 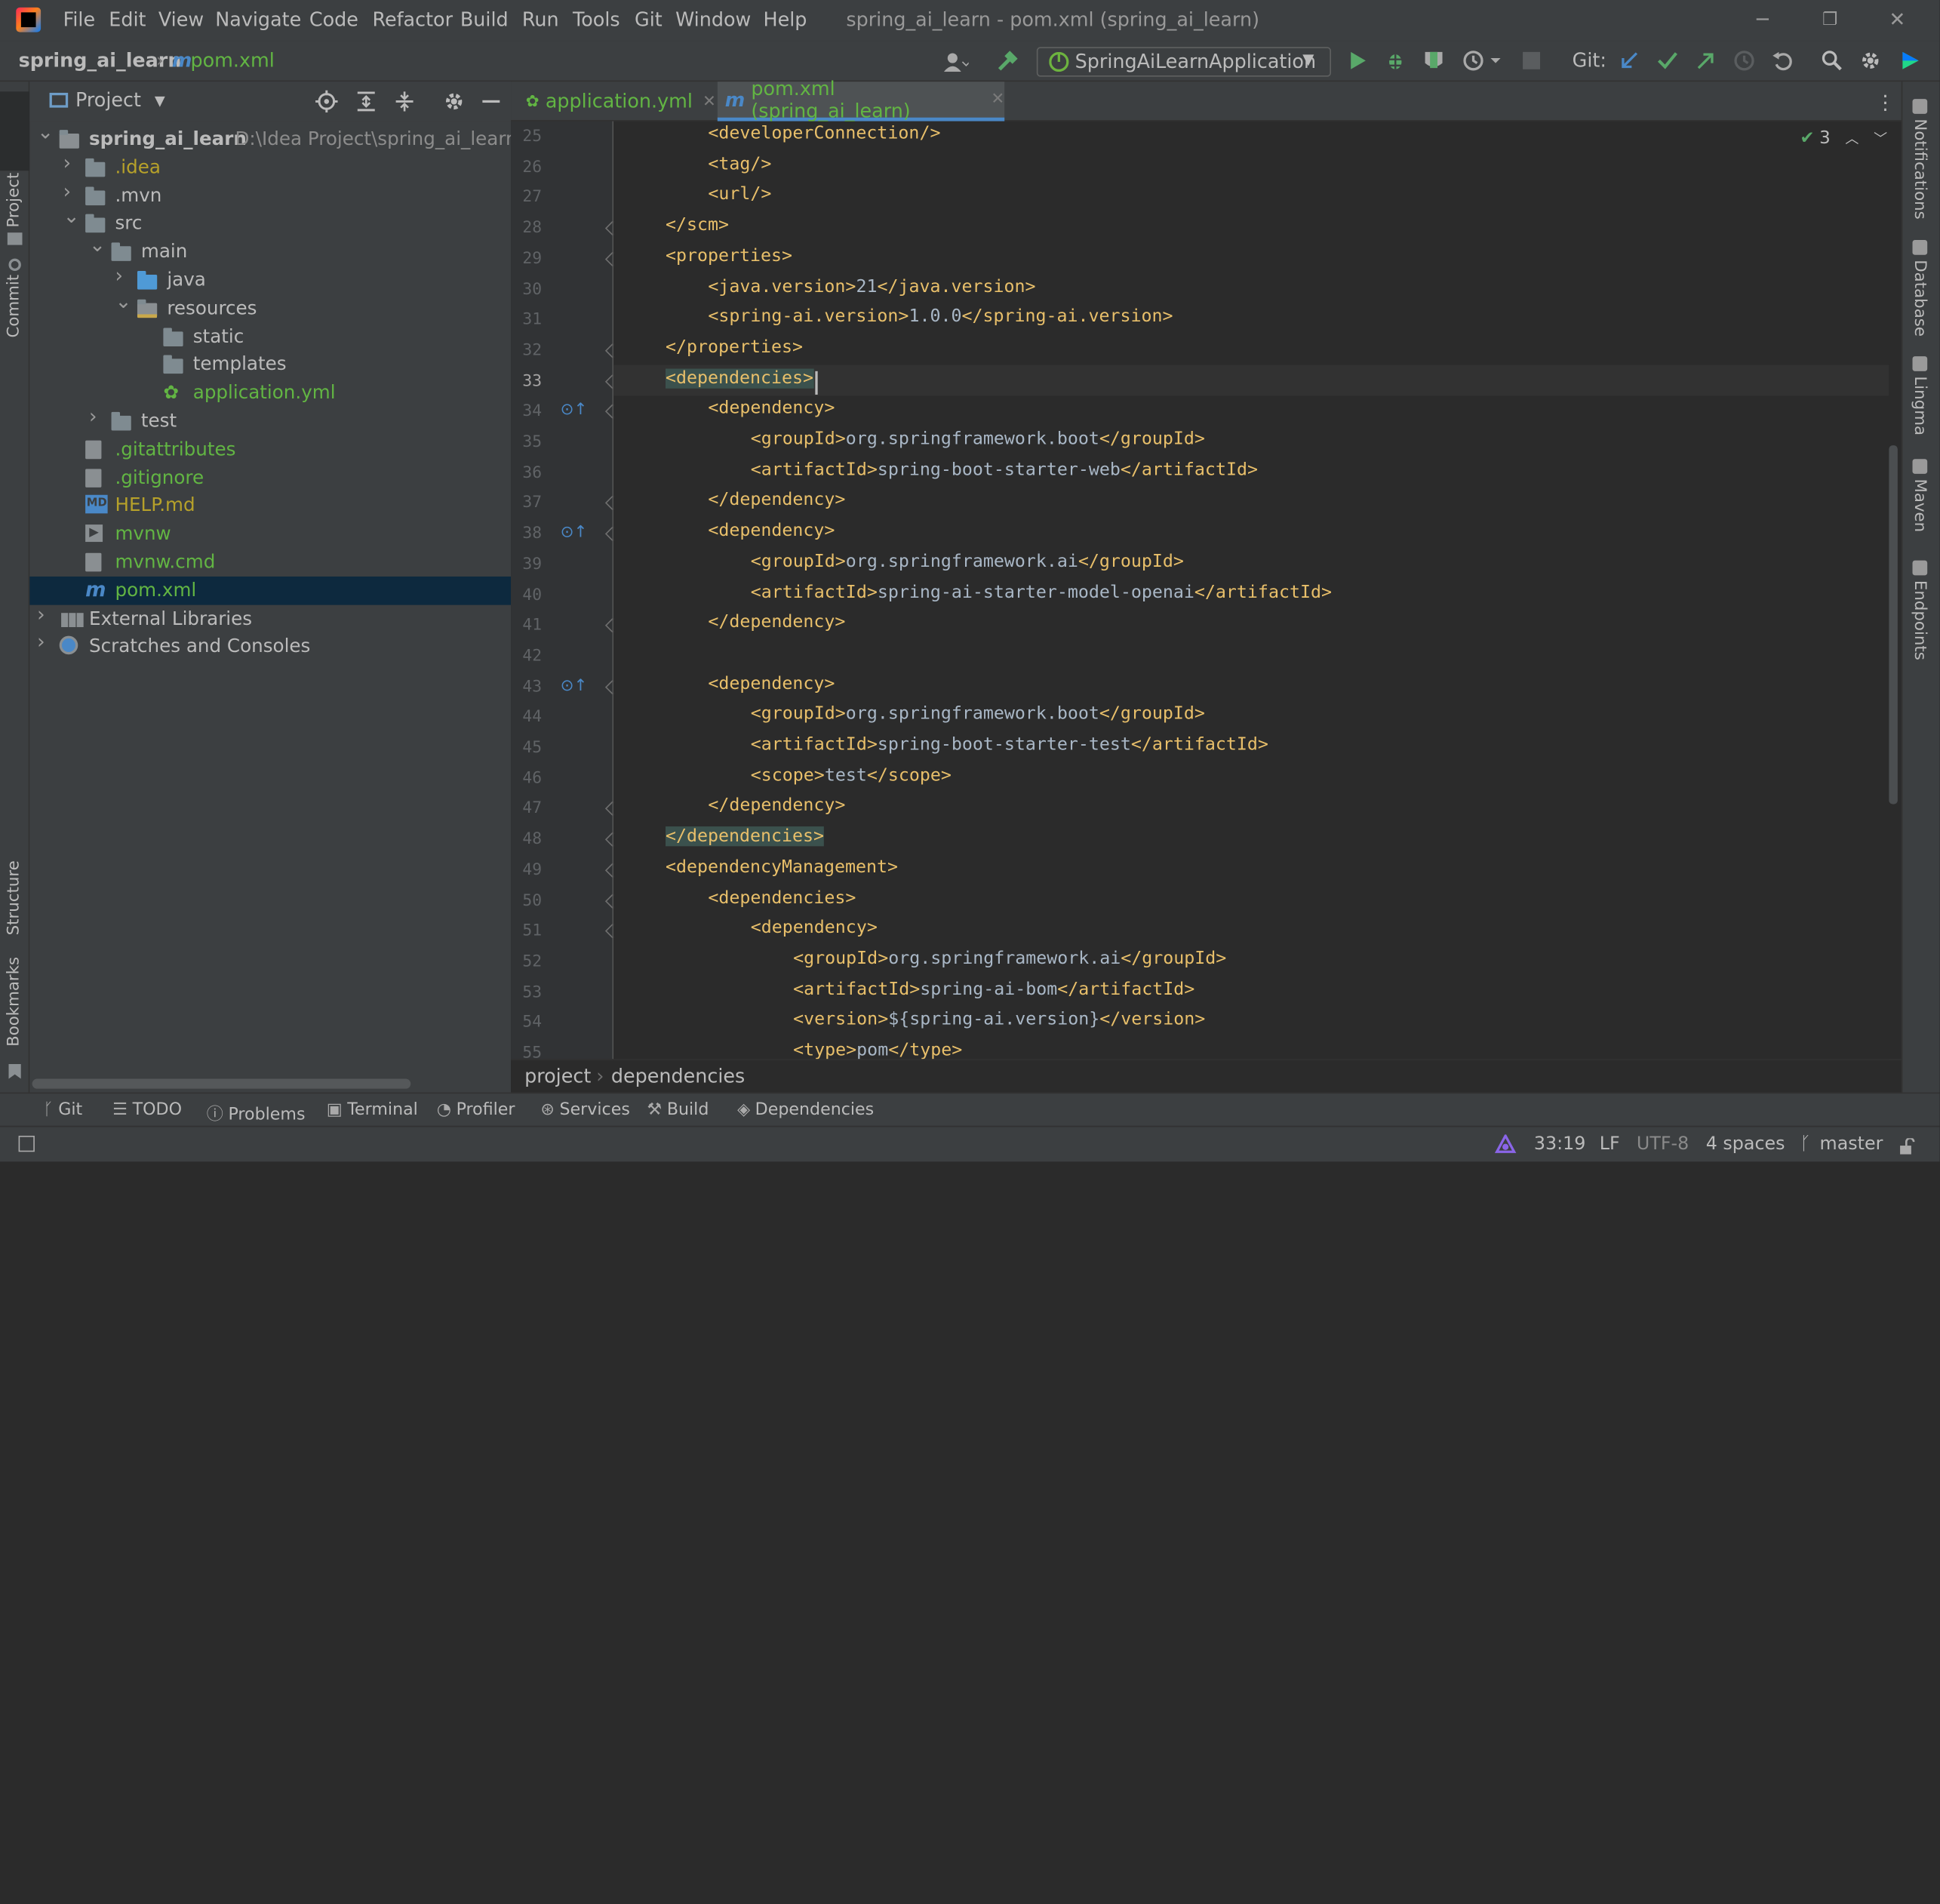 What do you see at coordinates (14, 1002) in the screenshot?
I see `bookmarks-tool-tab: Bookmarks` at bounding box center [14, 1002].